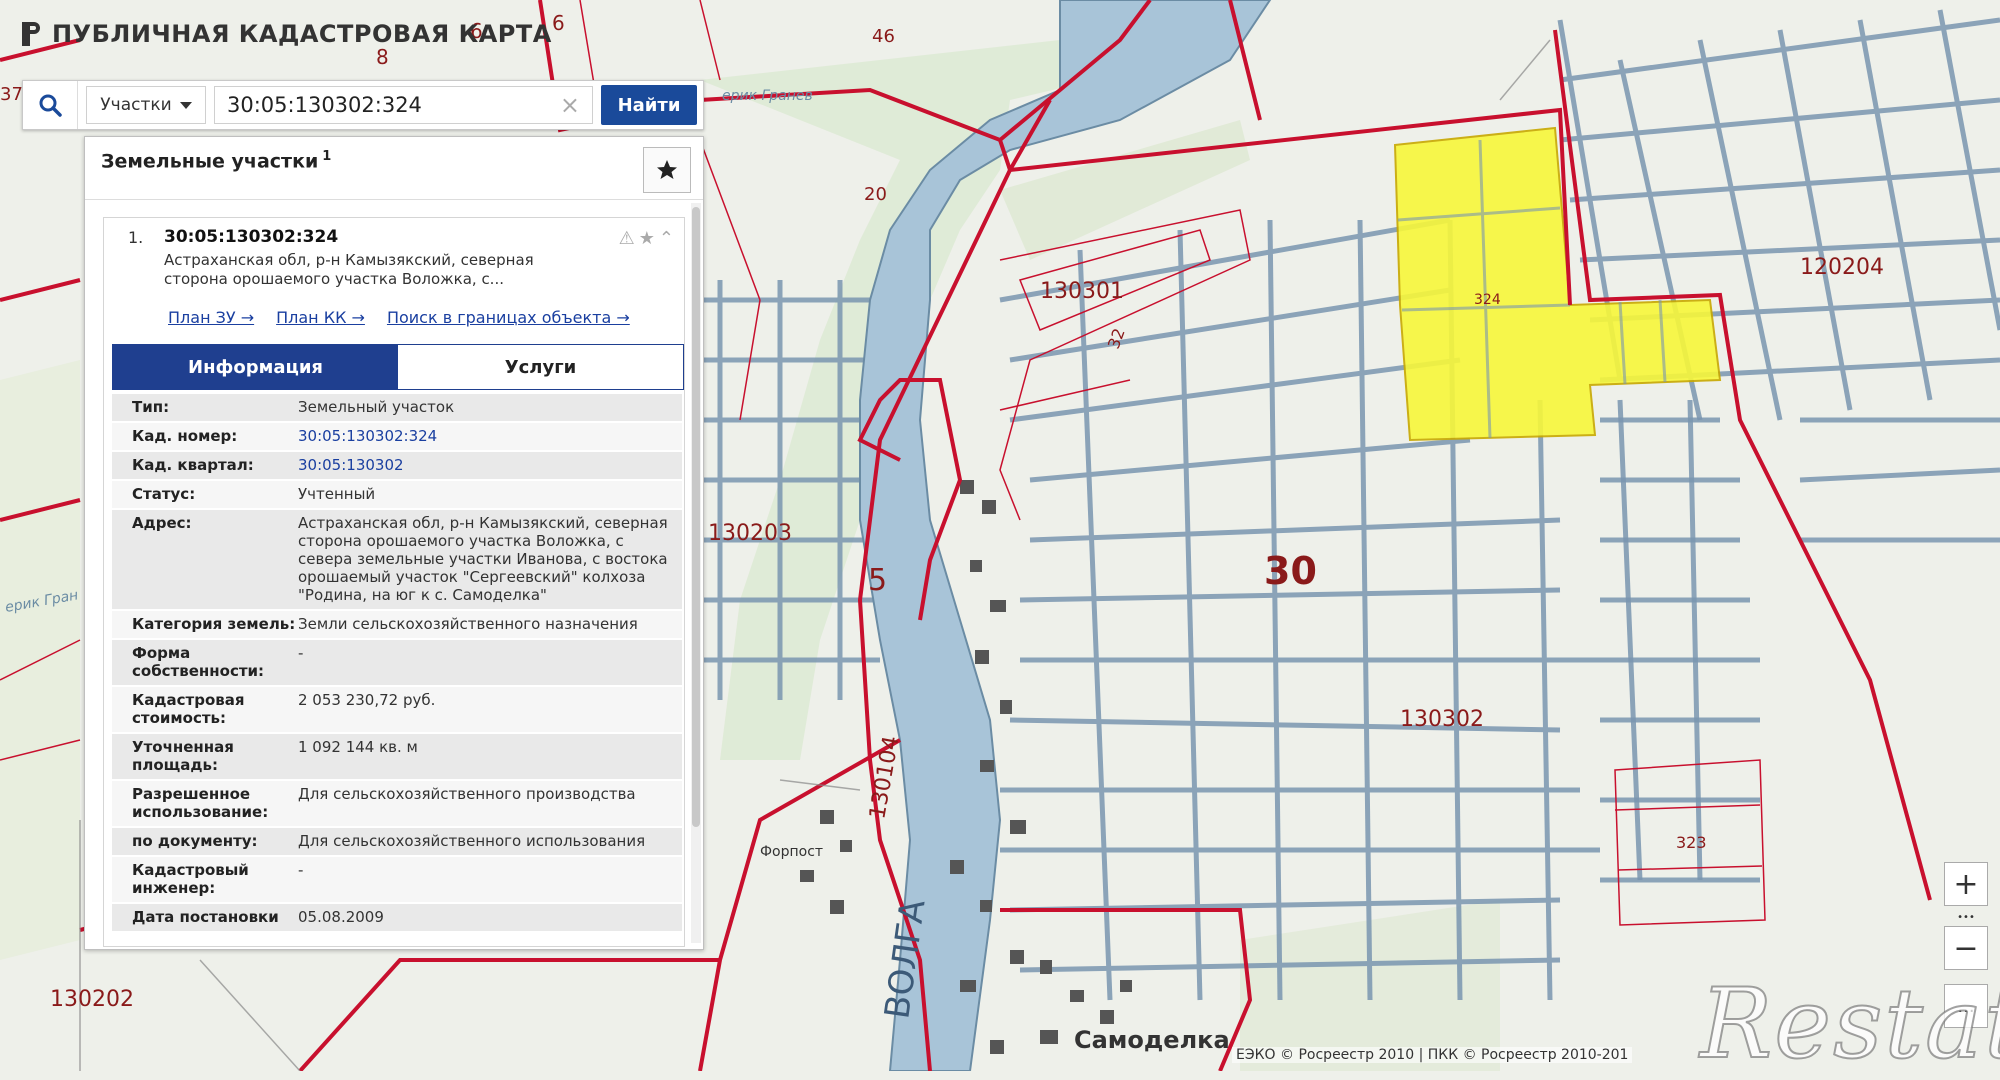 The width and height of the screenshot is (2000, 1080). What do you see at coordinates (11, 94) in the screenshot?
I see `map-label-37: 37` at bounding box center [11, 94].